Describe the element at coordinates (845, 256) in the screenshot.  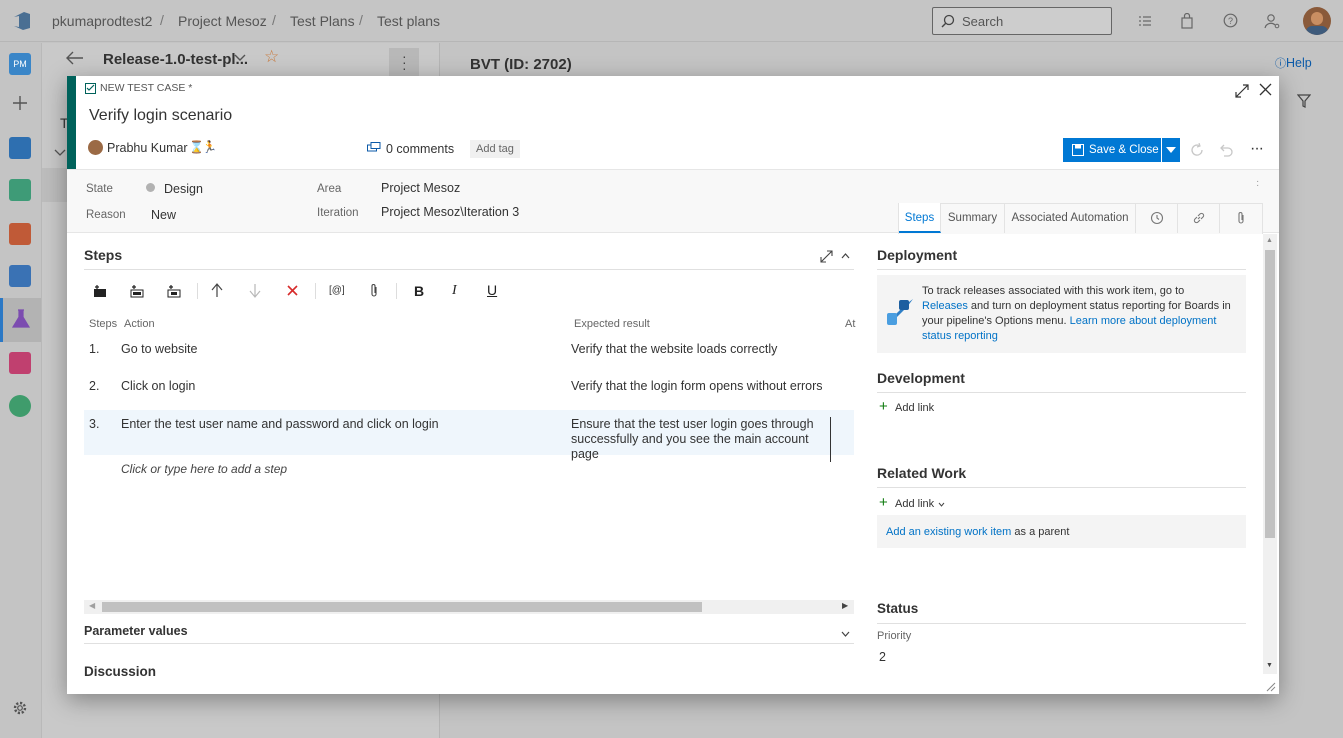
I see `chevron-up-icon` at that location.